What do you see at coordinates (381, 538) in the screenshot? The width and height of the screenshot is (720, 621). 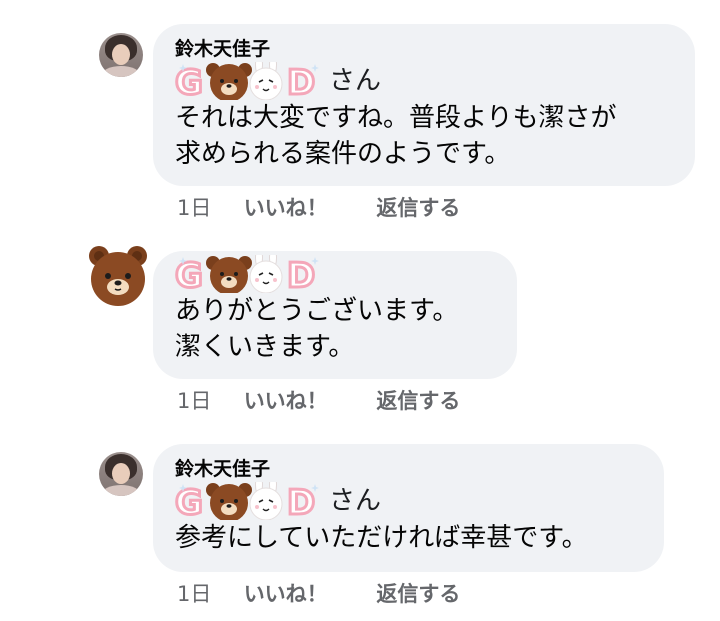 I see `comment-text-line: 参考にしていただければ幸甚です。` at bounding box center [381, 538].